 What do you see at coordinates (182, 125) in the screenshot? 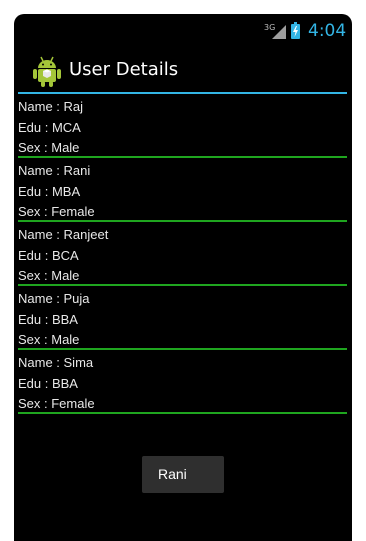
I see `list-item: Name : Raj Edu : MCA Sex : Male` at bounding box center [182, 125].